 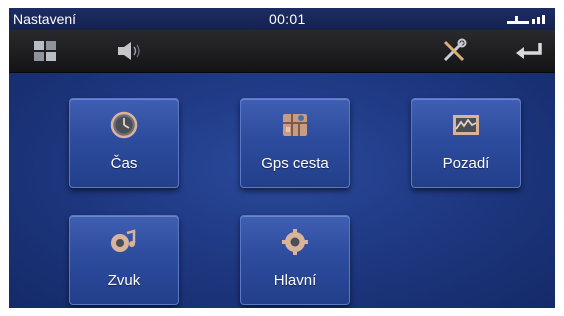 What do you see at coordinates (466, 143) in the screenshot?
I see `background-button: Pozadí` at bounding box center [466, 143].